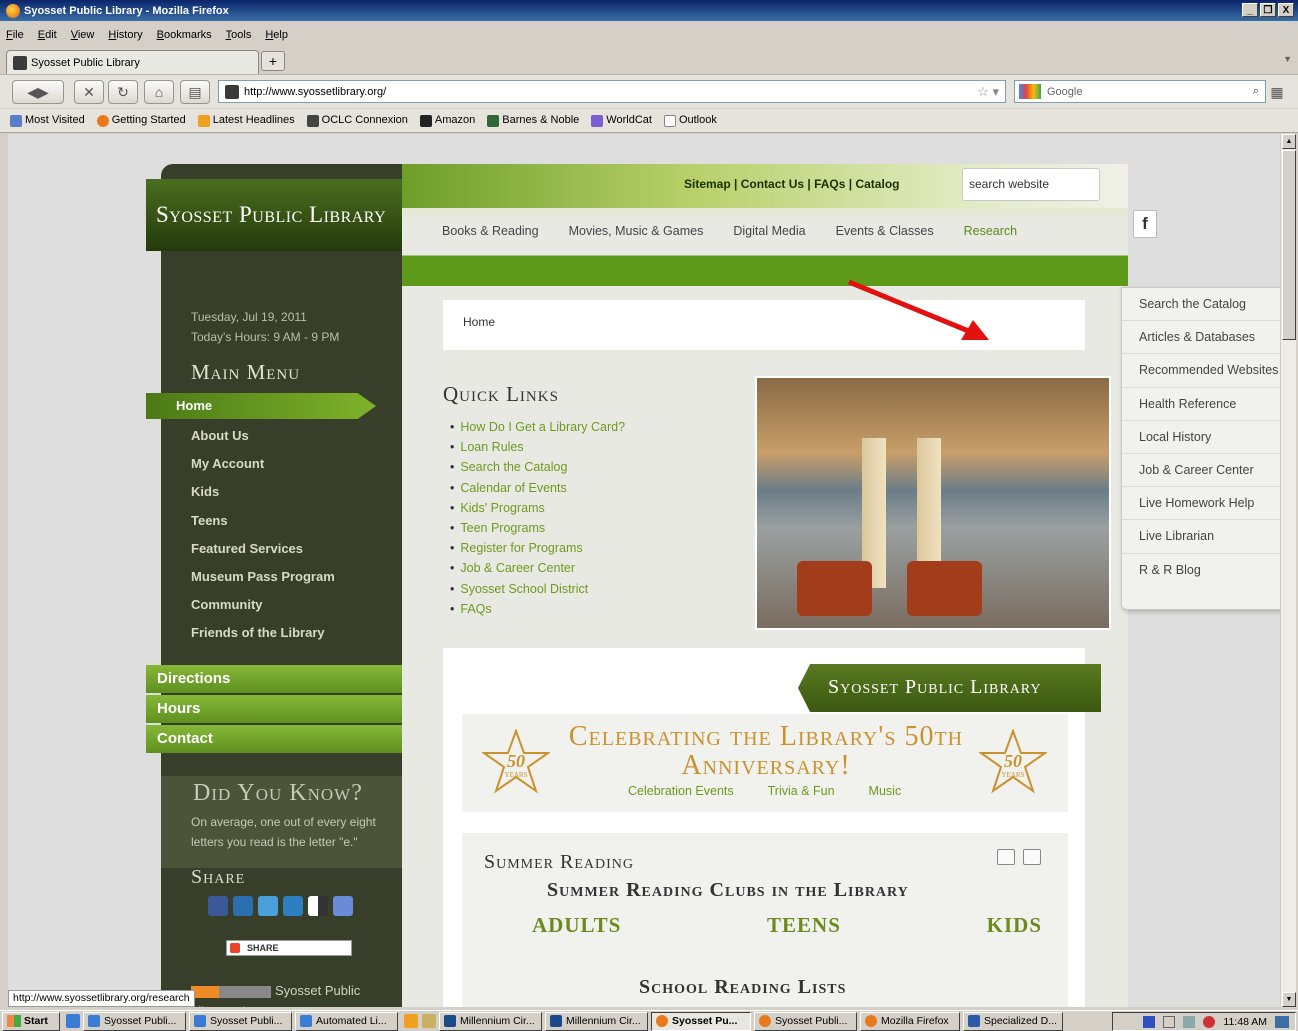 Image resolution: width=1298 pixels, height=1031 pixels. I want to click on dropdown-item-health-reference: Health Reference, so click(1201, 404).